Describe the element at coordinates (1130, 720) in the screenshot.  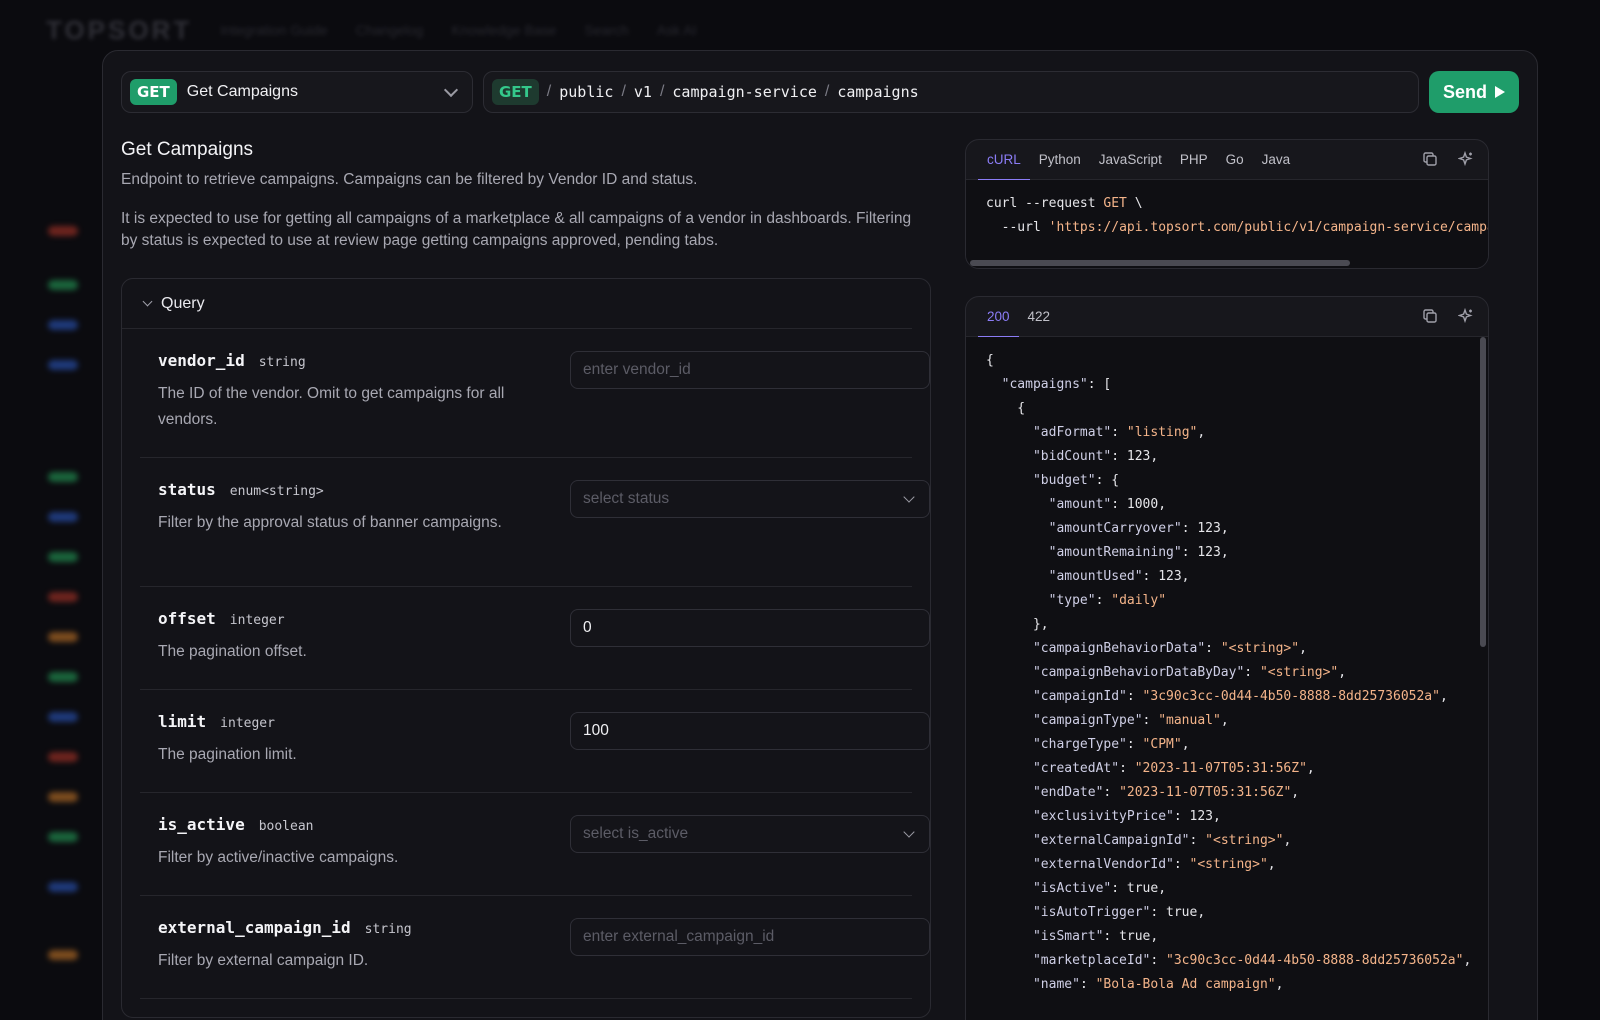
I see `json-line: "campaignType": "manual",` at that location.